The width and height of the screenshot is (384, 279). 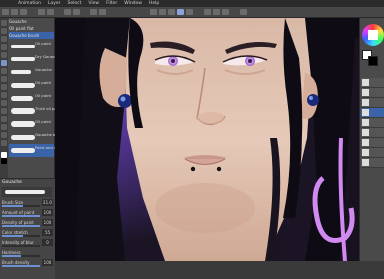 I want to click on menu-item-filter: Filter, so click(x=111, y=3).